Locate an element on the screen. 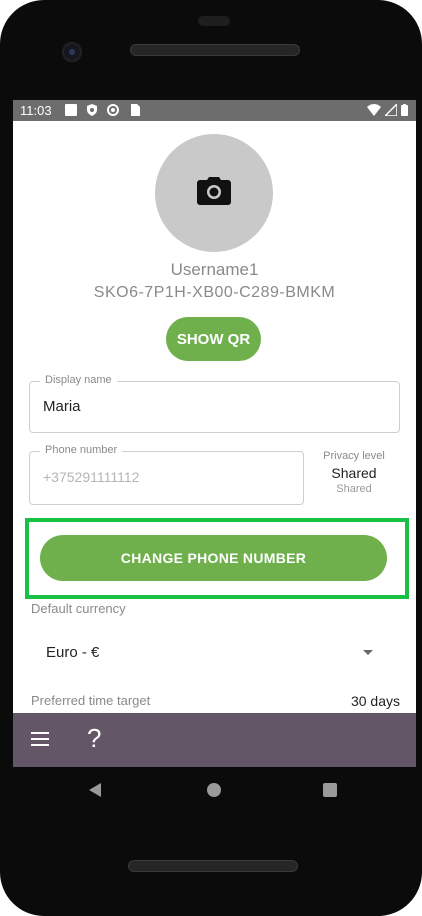 This screenshot has height=916, width=422. recents-icon is located at coordinates (330, 790).